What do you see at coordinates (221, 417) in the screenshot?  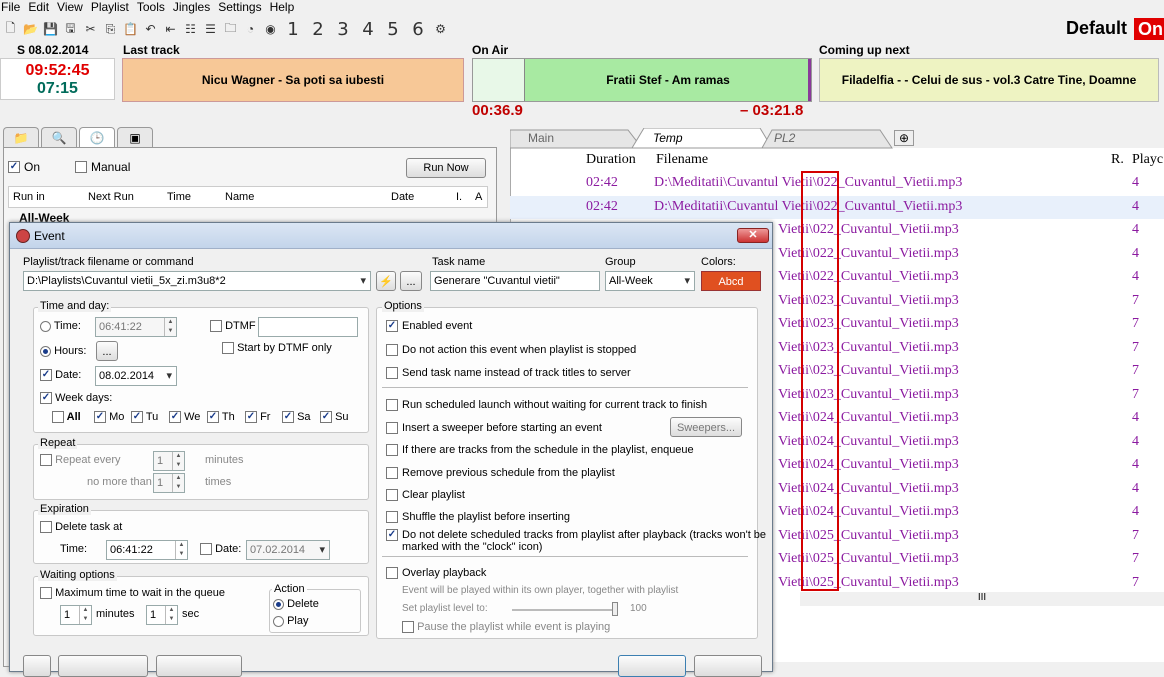 I see `day-toggle-th: Th` at bounding box center [221, 417].